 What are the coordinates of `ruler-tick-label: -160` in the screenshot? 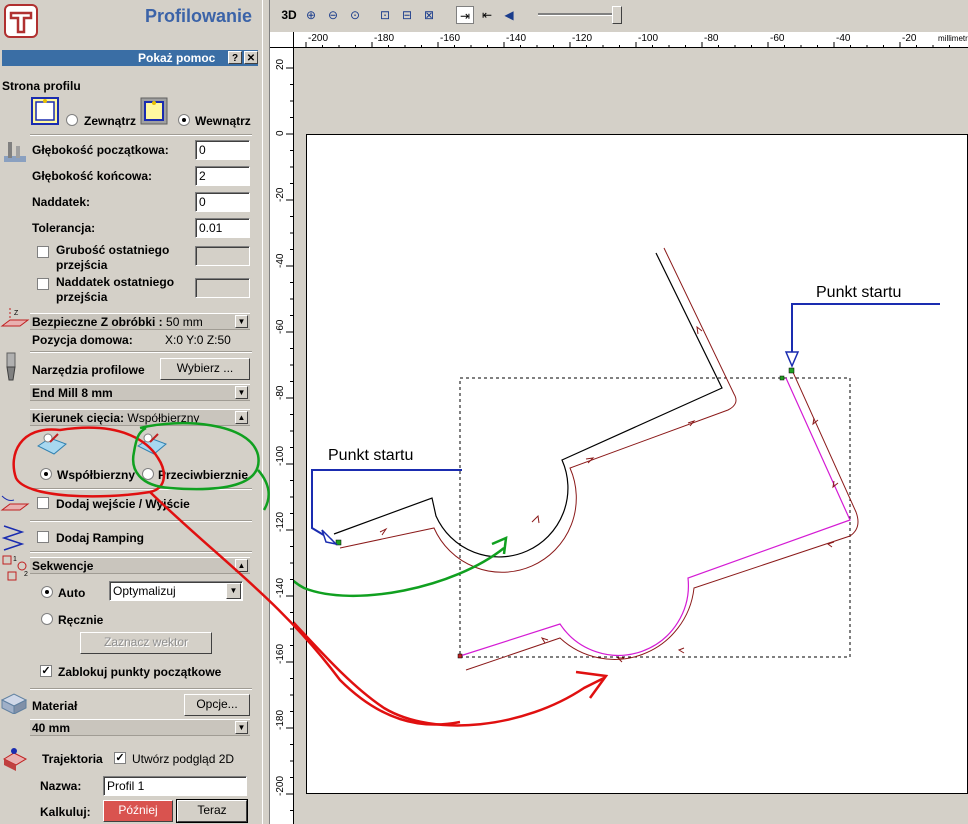 It's located at (280, 654).